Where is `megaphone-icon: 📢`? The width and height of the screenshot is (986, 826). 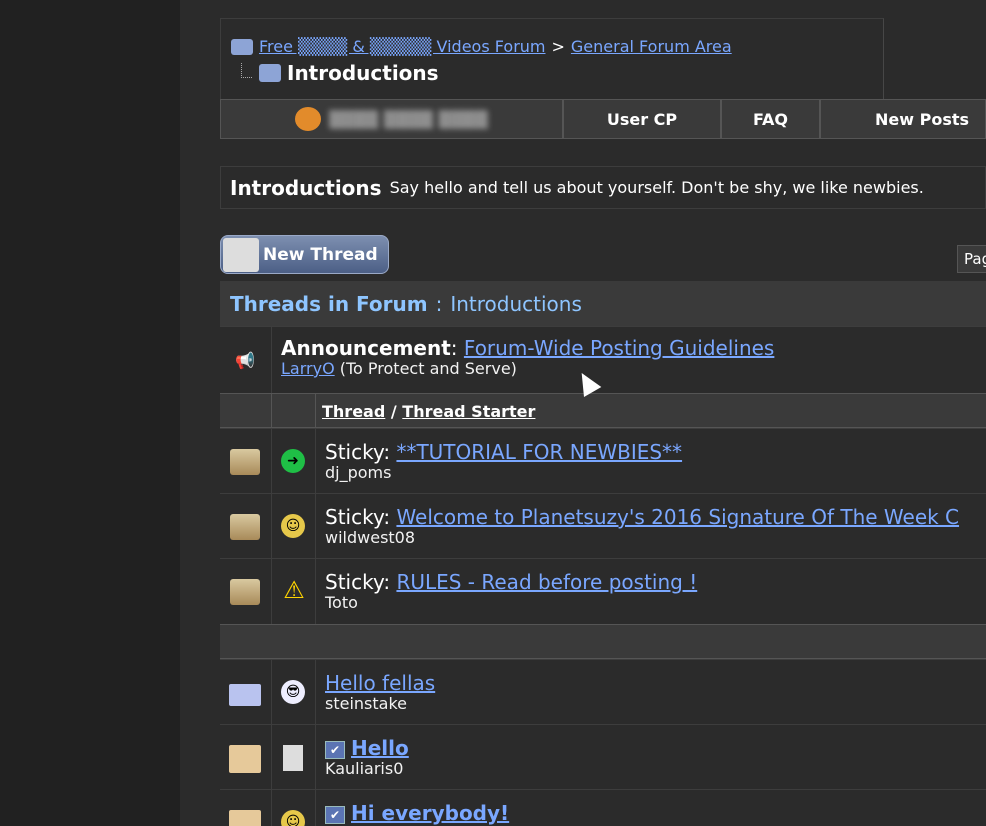
megaphone-icon: 📢 is located at coordinates (245, 360).